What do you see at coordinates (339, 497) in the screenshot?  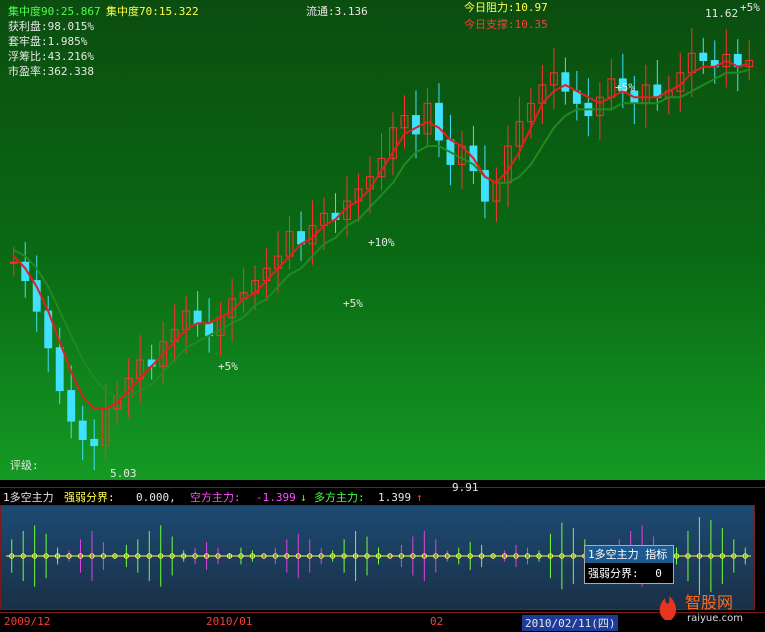 I see `bull-label: 多方主力:` at bounding box center [339, 497].